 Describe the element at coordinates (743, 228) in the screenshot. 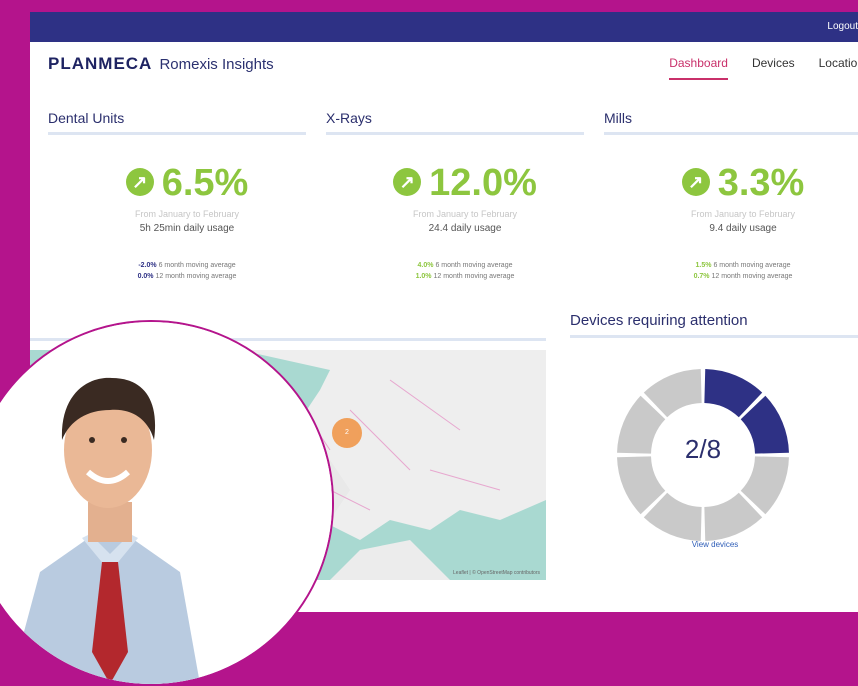

I see `stat-usage: 9.4 daily usage` at that location.